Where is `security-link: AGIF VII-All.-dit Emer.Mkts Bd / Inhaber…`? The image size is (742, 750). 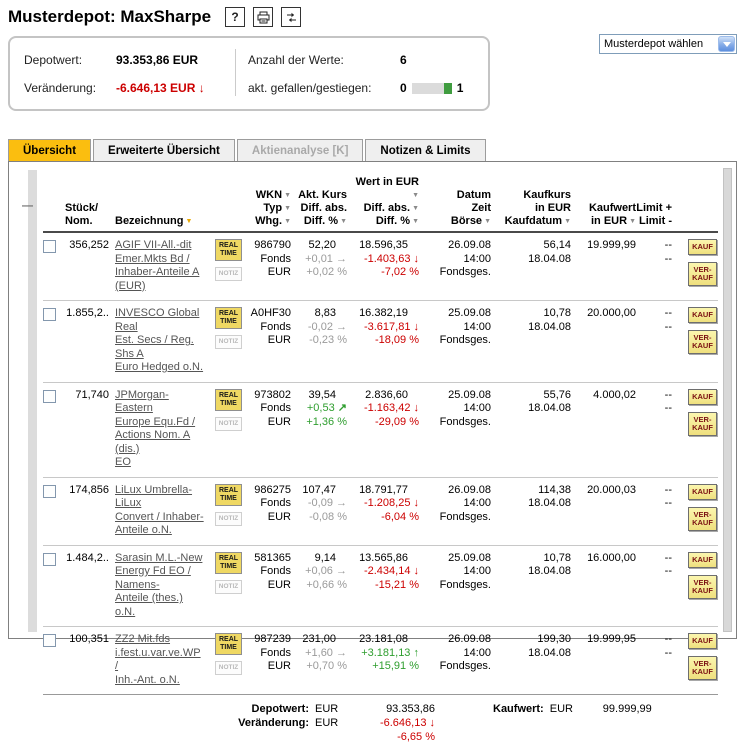 security-link: AGIF VII-All.-dit Emer.Mkts Bd / Inhaber… is located at coordinates (157, 265).